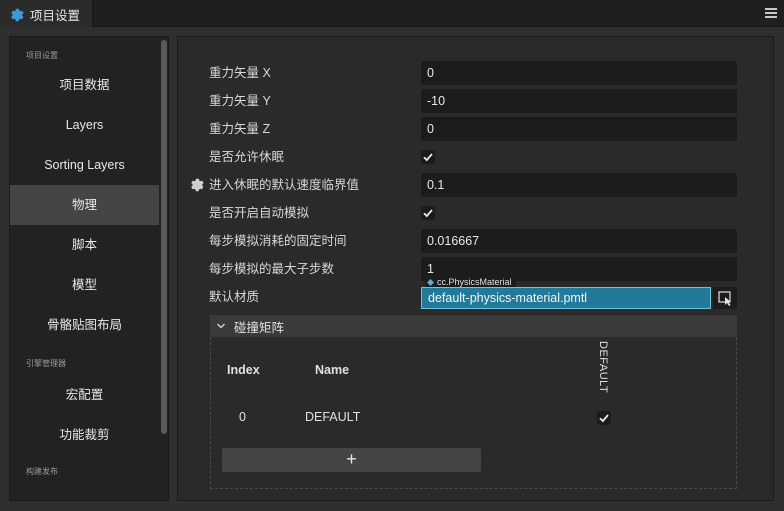  I want to click on sleep-threshold-row: 进入休眠的默认速度临界值 0.1, so click(476, 185).